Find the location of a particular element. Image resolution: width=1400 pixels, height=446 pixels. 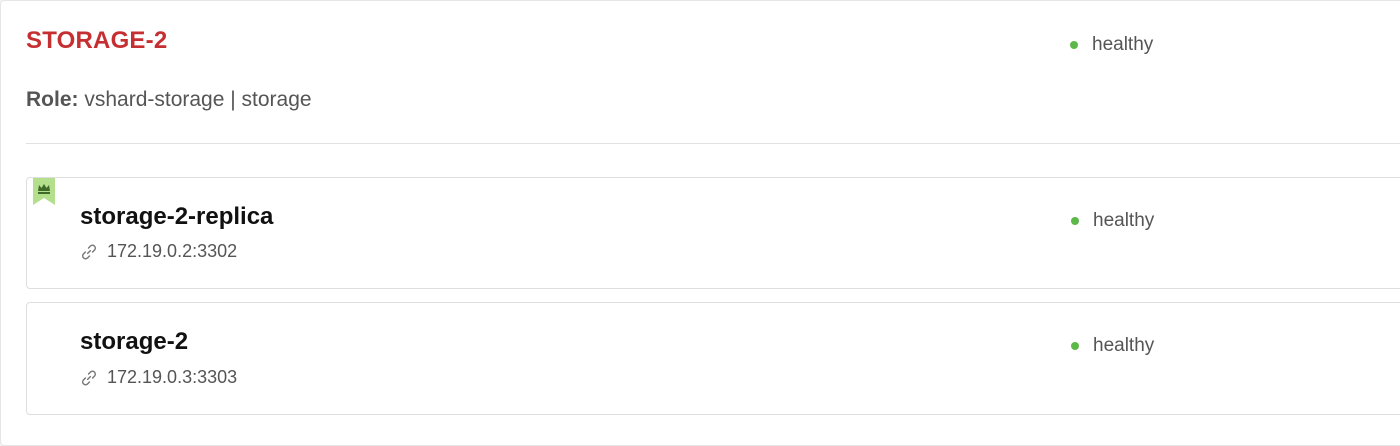

replicaset-status-text: healthy is located at coordinates (1123, 44).